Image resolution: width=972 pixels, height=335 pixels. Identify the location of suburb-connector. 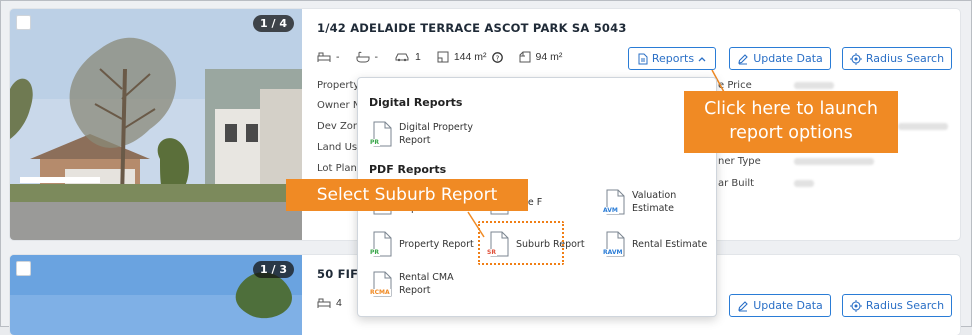
(476, 224).